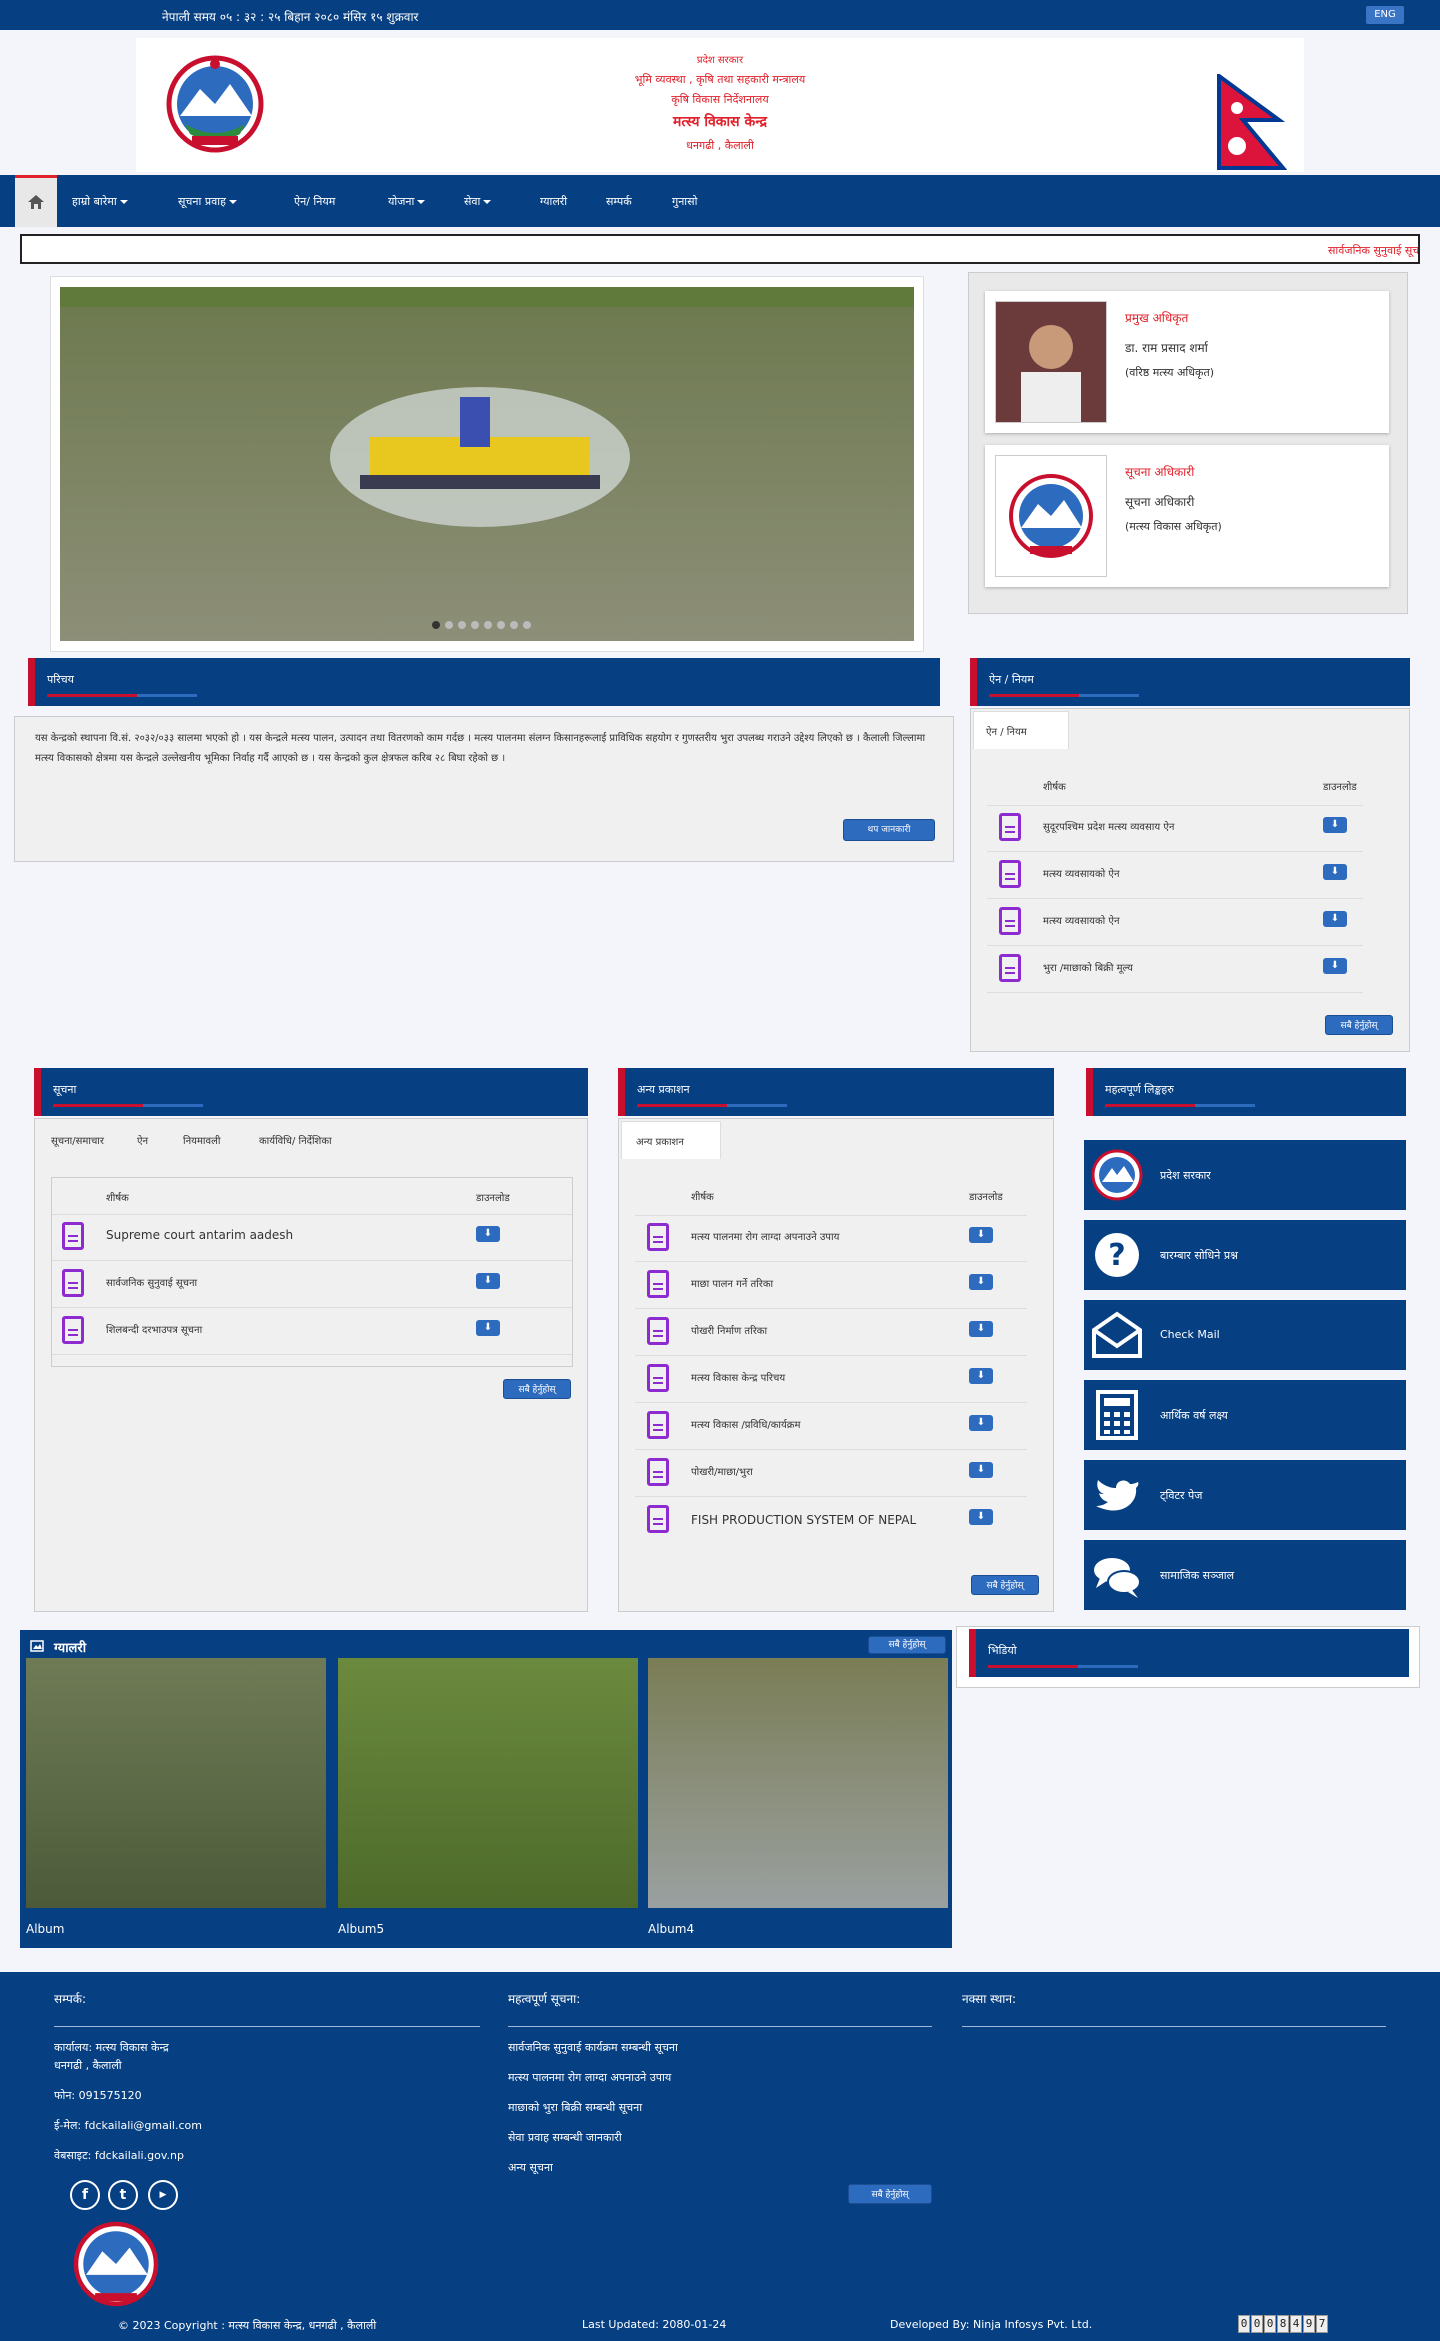 Image resolution: width=1440 pixels, height=2341 pixels. I want to click on image-slider, so click(487, 464).